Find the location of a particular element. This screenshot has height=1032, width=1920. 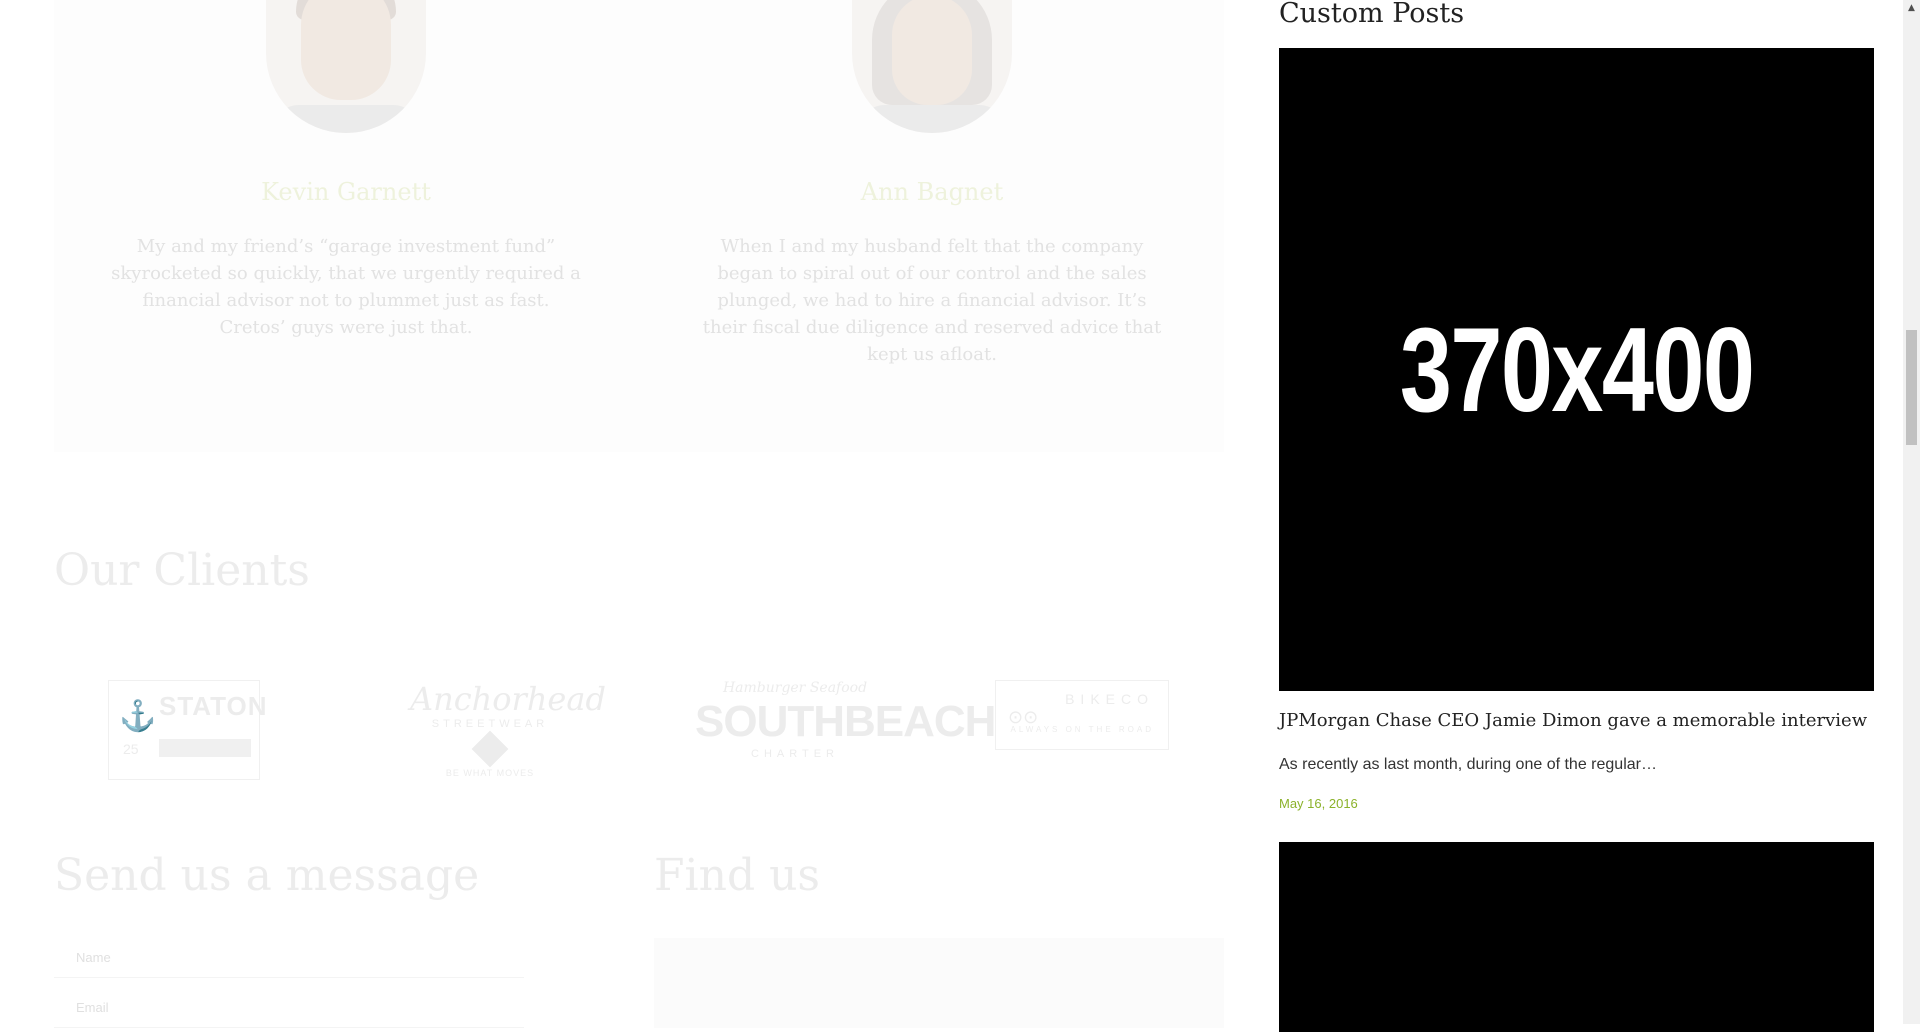

client-logo-bikeco: ⊙⊙ BIKECO ALWAYS ON THE ROAD is located at coordinates (1082, 715).